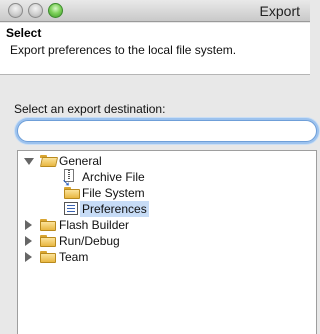 This screenshot has height=334, width=320. Describe the element at coordinates (71, 208) in the screenshot. I see `preferences-icon` at that location.